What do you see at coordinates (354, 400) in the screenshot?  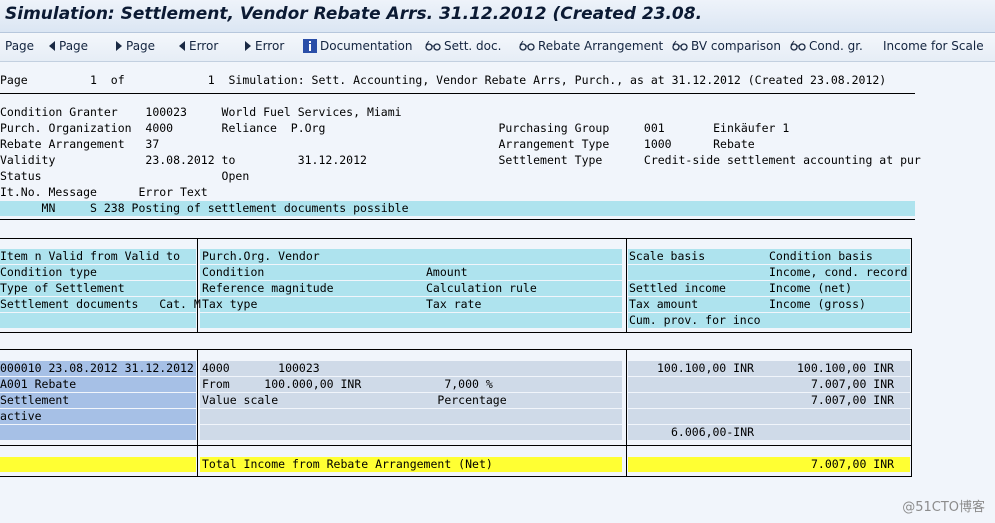 I see `item-reference: Value scale Percentage` at bounding box center [354, 400].